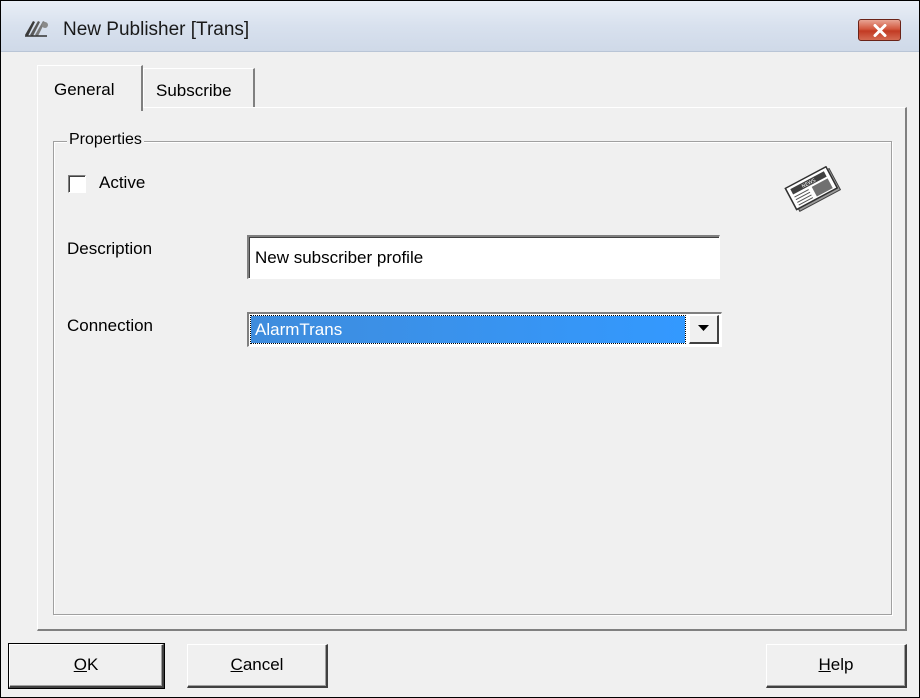 This screenshot has height=698, width=920. Describe the element at coordinates (84, 89) in the screenshot. I see `tab-general-label: General` at that location.